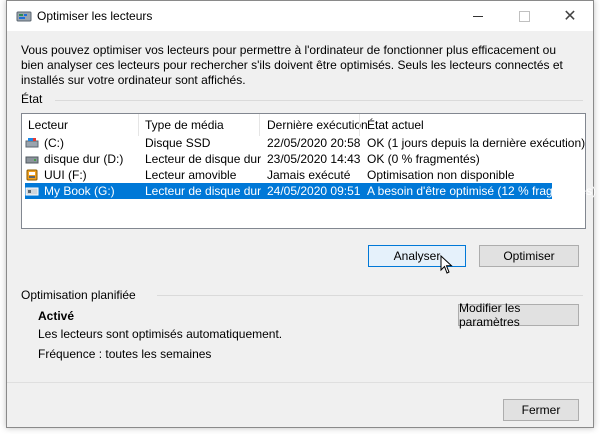 This screenshot has width=600, height=434. What do you see at coordinates (56, 316) in the screenshot?
I see `schedule-status: Activé` at bounding box center [56, 316].